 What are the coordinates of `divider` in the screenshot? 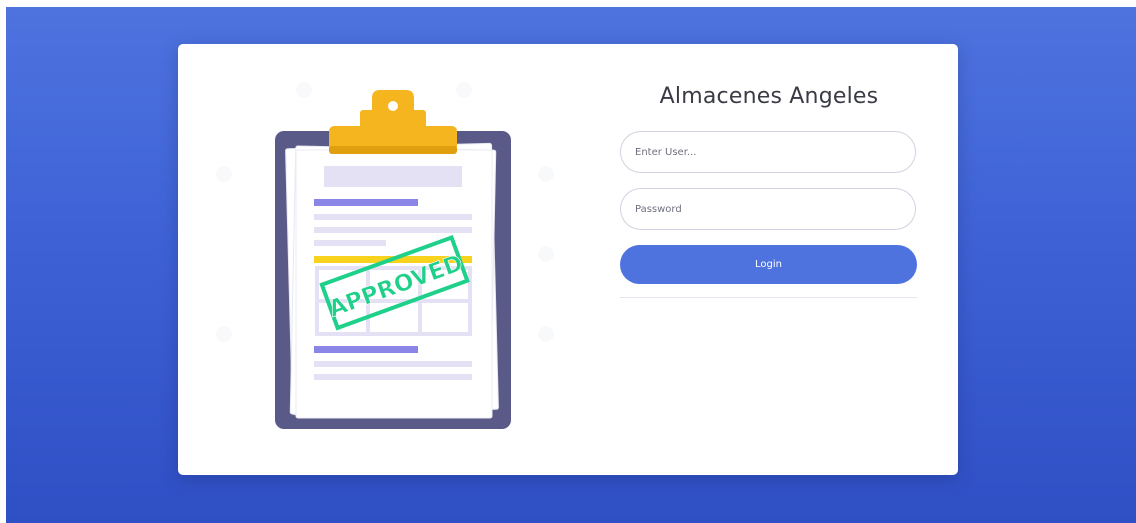 It's located at (768, 297).